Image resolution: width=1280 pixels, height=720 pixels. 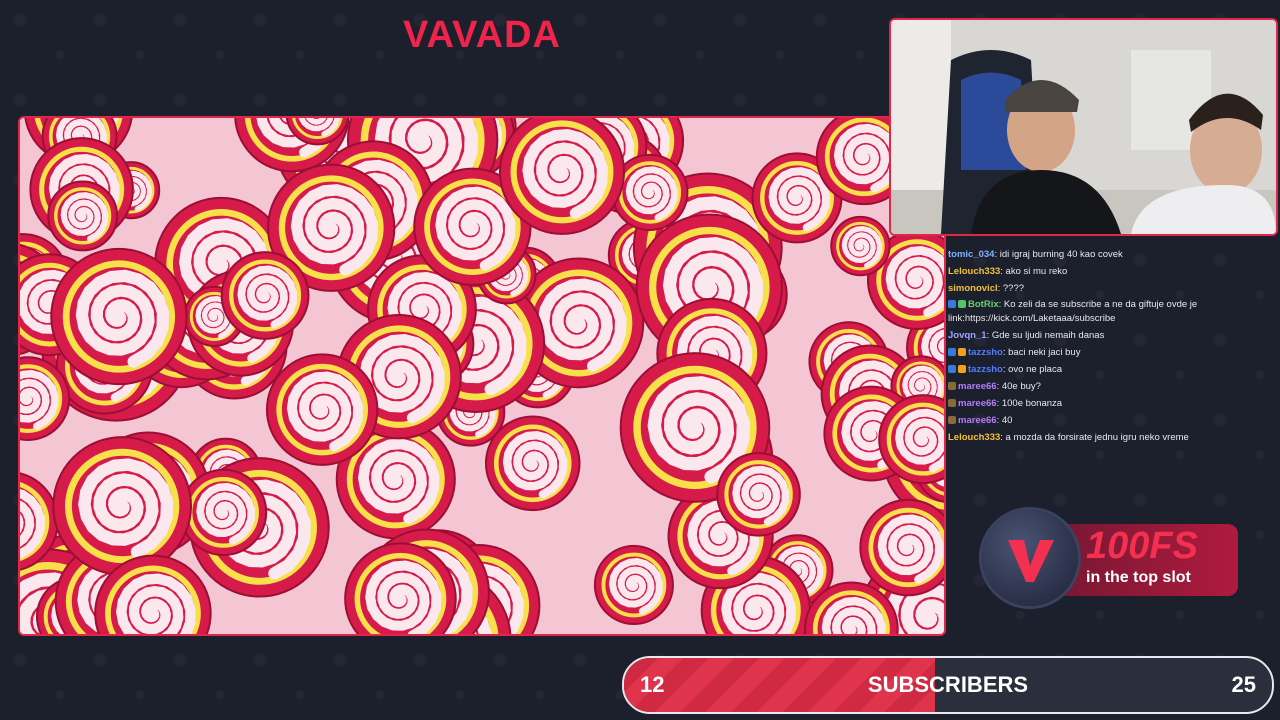 I want to click on webcam-feed, so click(x=1083, y=127).